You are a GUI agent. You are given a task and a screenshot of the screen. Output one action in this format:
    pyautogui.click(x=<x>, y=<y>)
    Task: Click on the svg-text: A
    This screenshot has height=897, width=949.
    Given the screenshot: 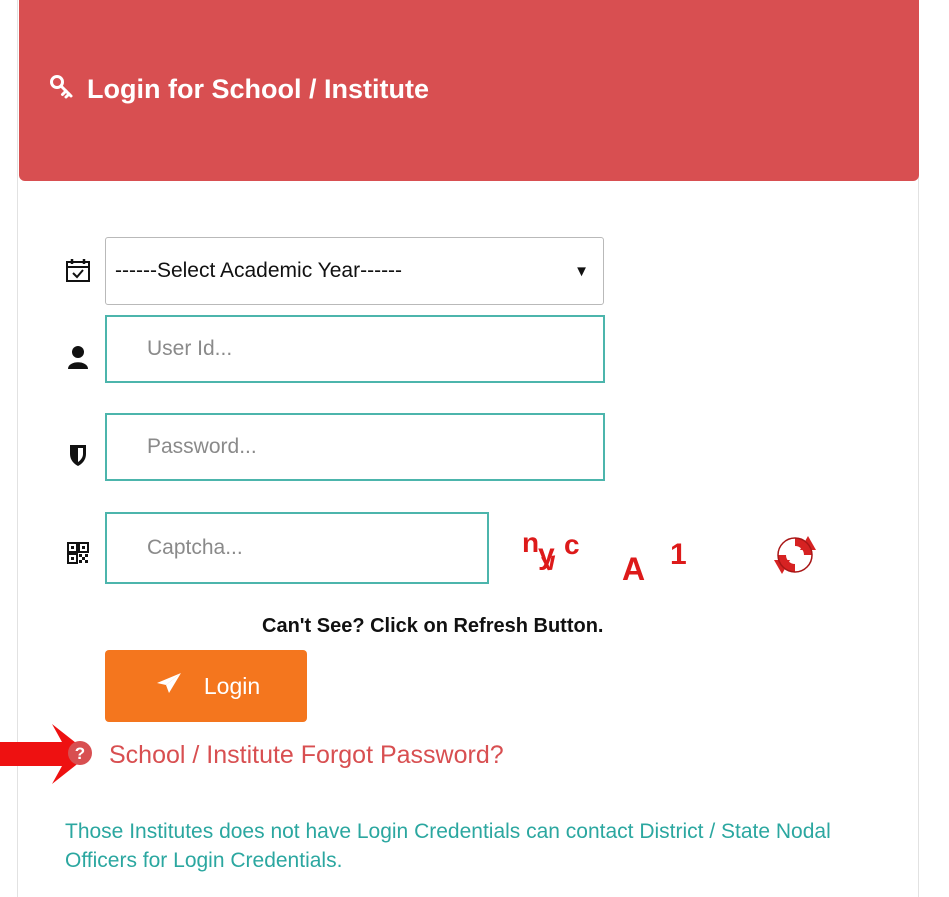 What is the action you would take?
    pyautogui.click(x=633, y=568)
    